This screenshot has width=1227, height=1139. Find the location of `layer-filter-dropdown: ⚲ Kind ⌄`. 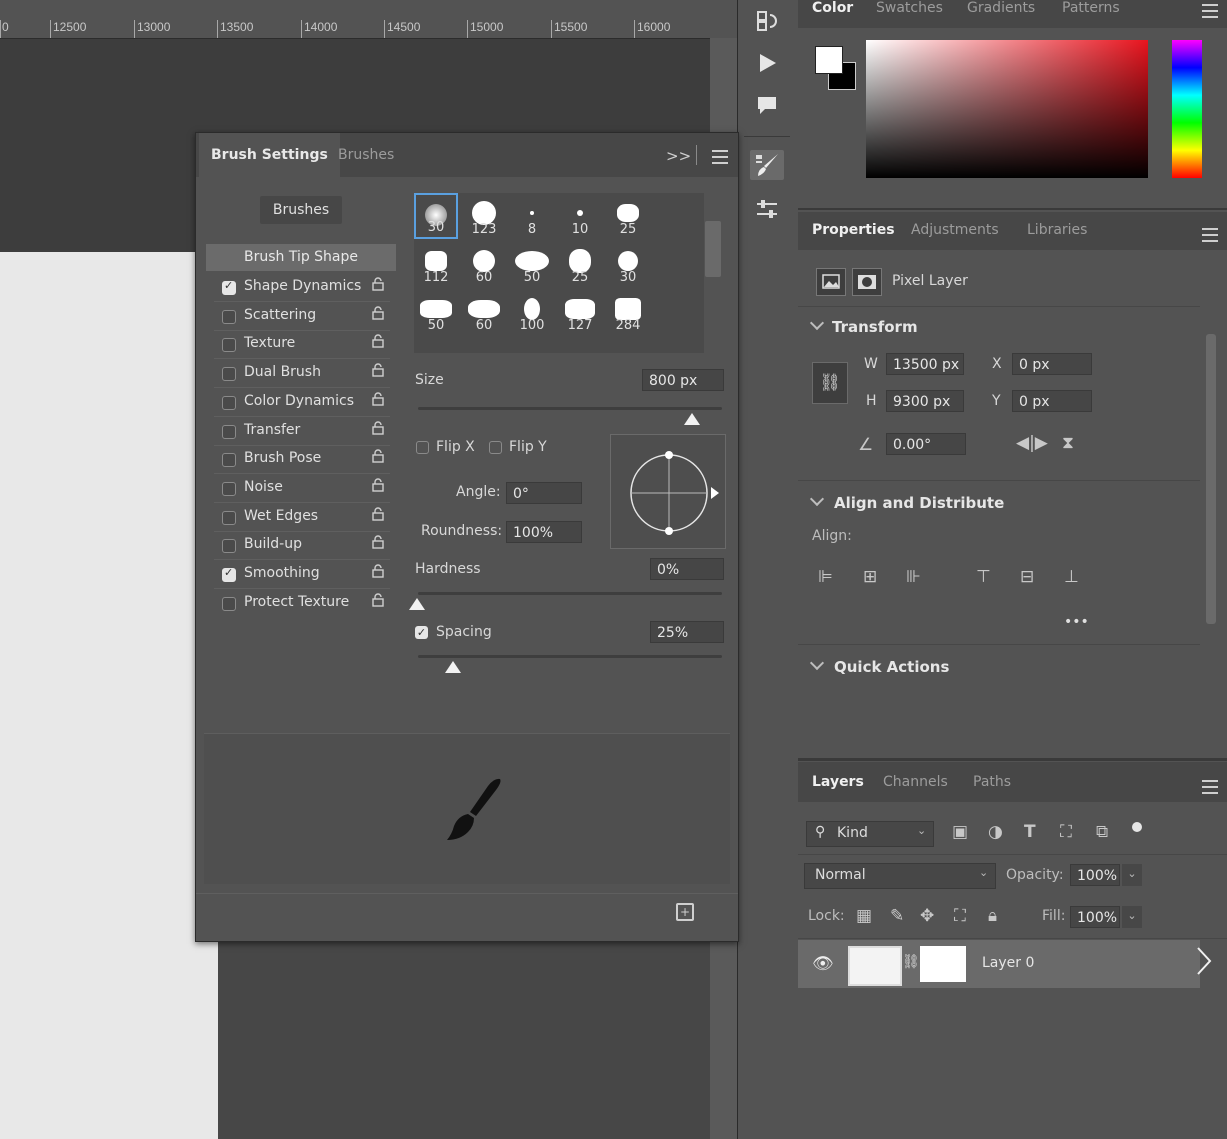

layer-filter-dropdown: ⚲ Kind ⌄ is located at coordinates (870, 834).